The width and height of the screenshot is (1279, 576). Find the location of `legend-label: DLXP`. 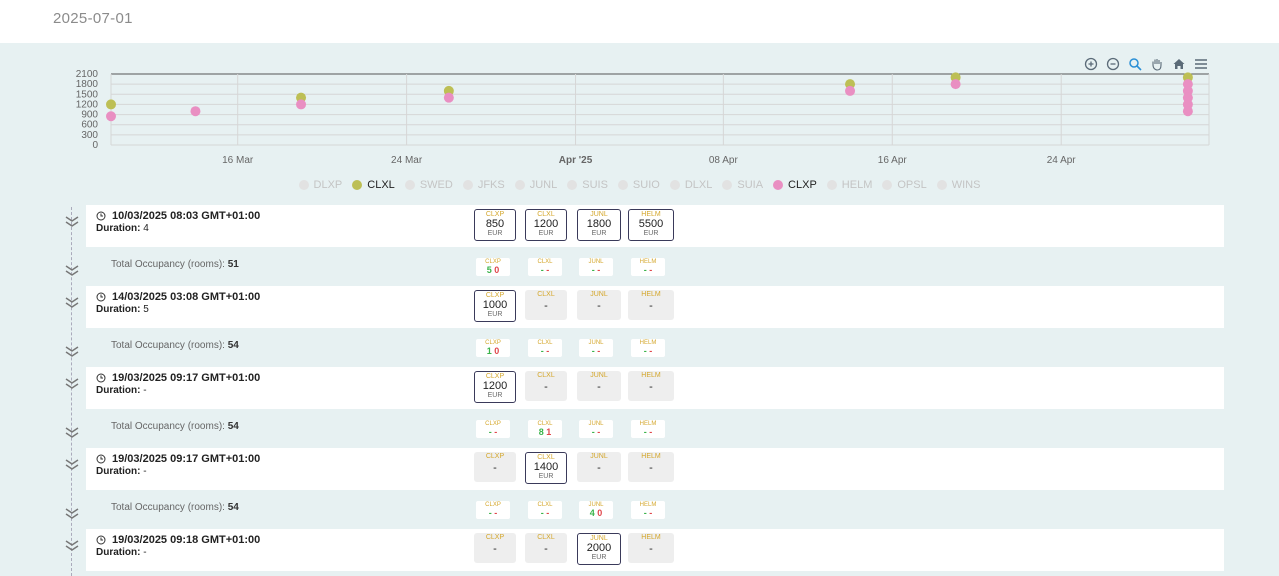

legend-label: DLXP is located at coordinates (328, 185).